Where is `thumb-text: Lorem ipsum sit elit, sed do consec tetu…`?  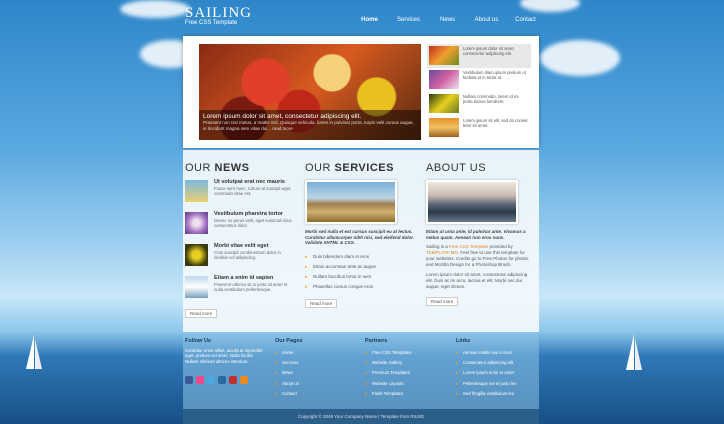
thumb-text: Lorem ipsum sit elit, sed do consec tetu… is located at coordinates (496, 123).